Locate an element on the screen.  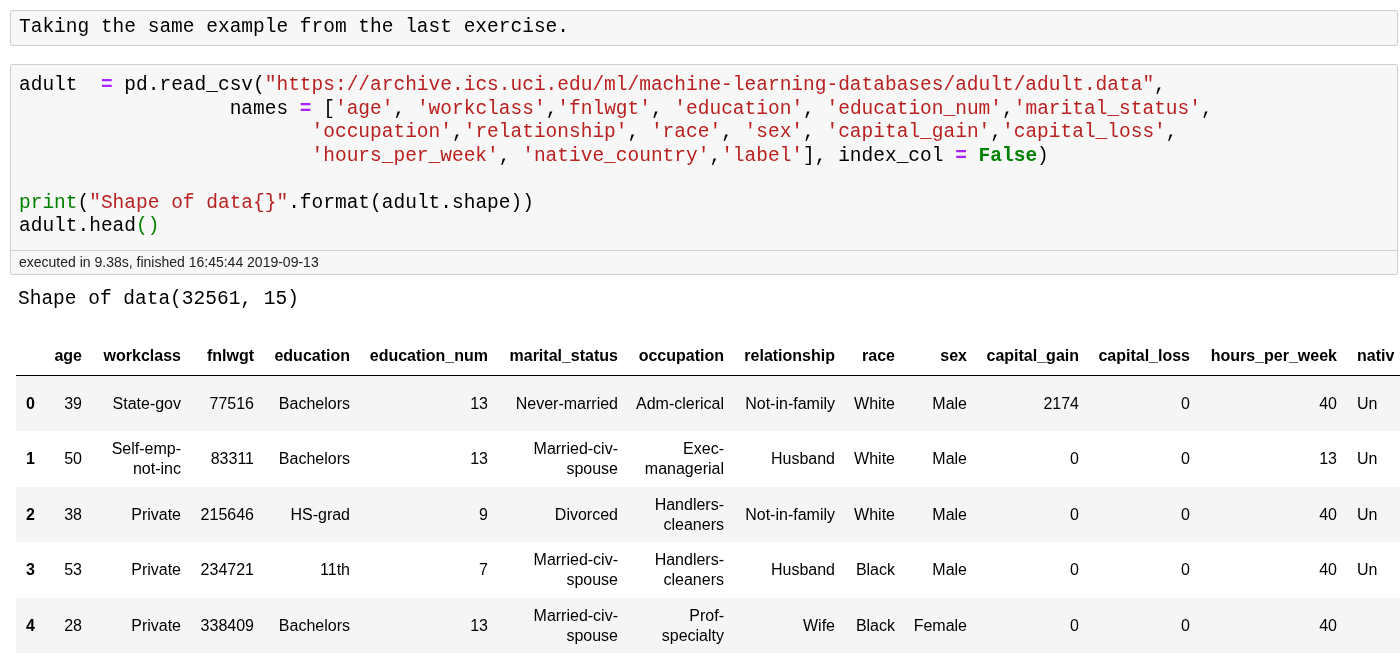
code-line: 'occupation','relationship', 'race', 'sex', 'capital_gain','capital_loss', is located at coordinates (744, 133).